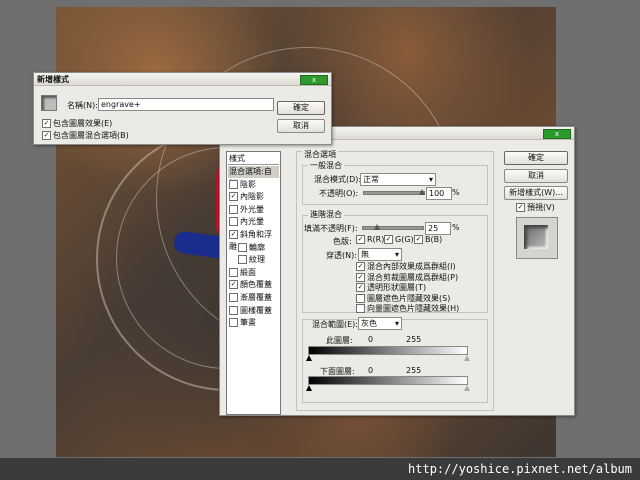 This screenshot has height=480, width=640. I want to click on underlying-black-slider, so click(309, 388).